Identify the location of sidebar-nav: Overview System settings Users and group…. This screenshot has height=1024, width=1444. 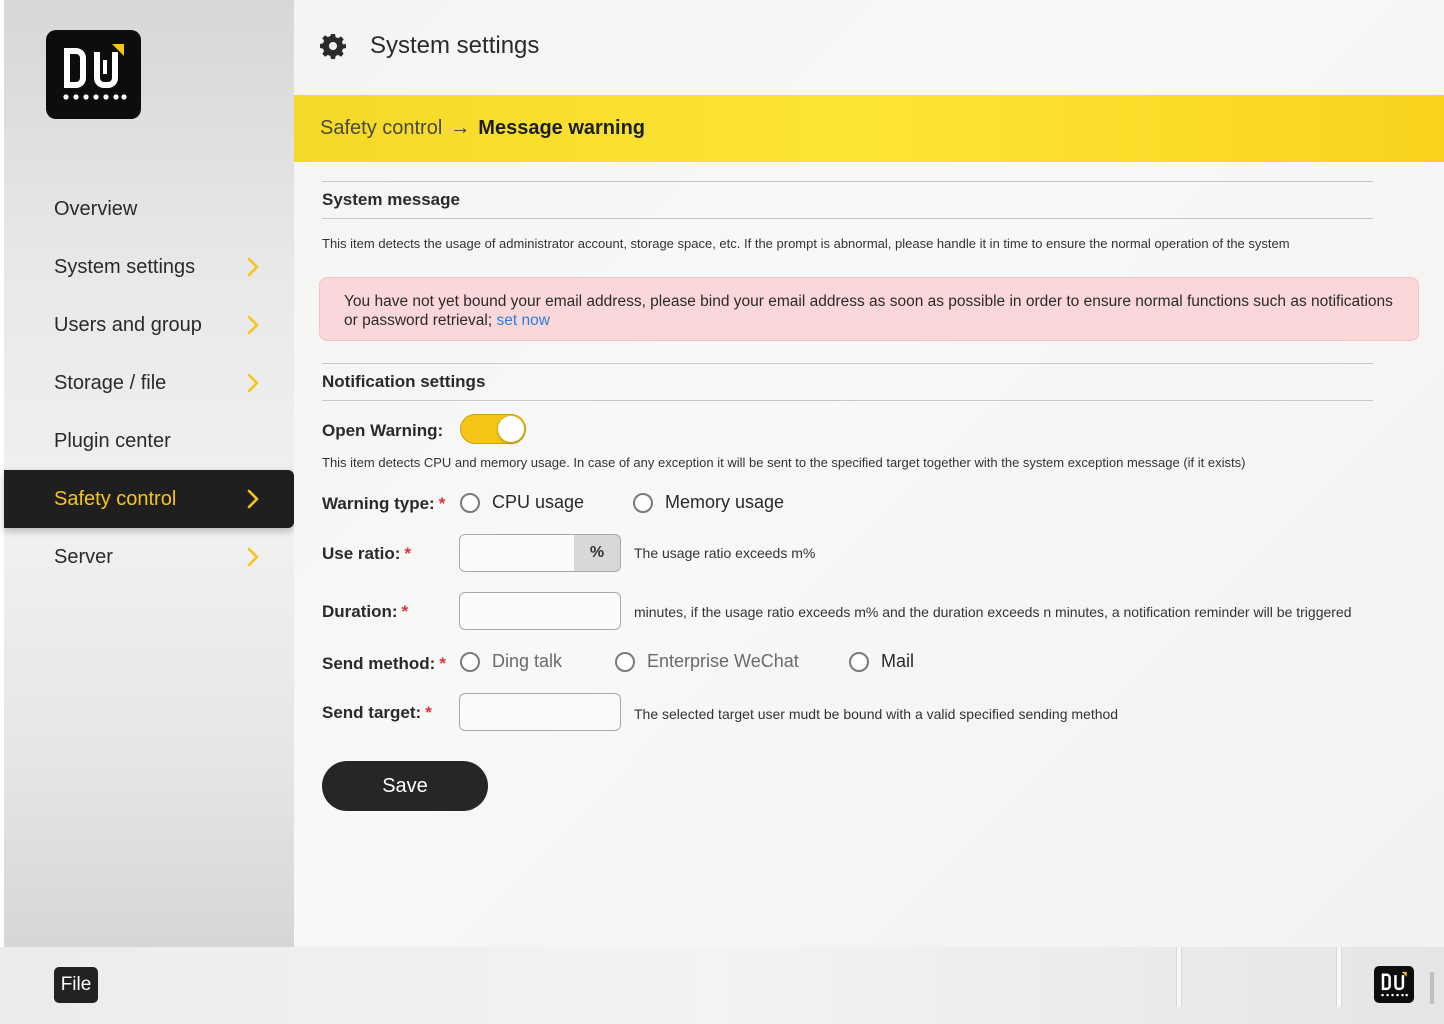
(149, 383).